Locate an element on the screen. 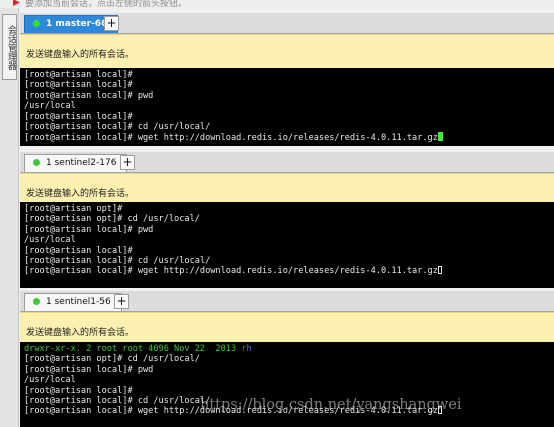 The image size is (554, 427). tab-label: 1 sentinel2-176 is located at coordinates (81, 163).